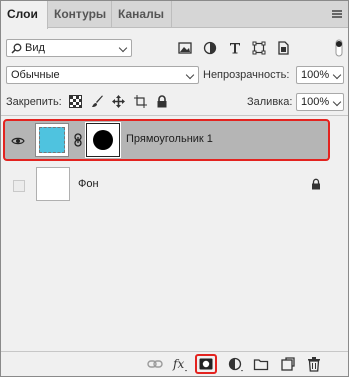  I want to click on layer-row-background: Фон, so click(166, 185).